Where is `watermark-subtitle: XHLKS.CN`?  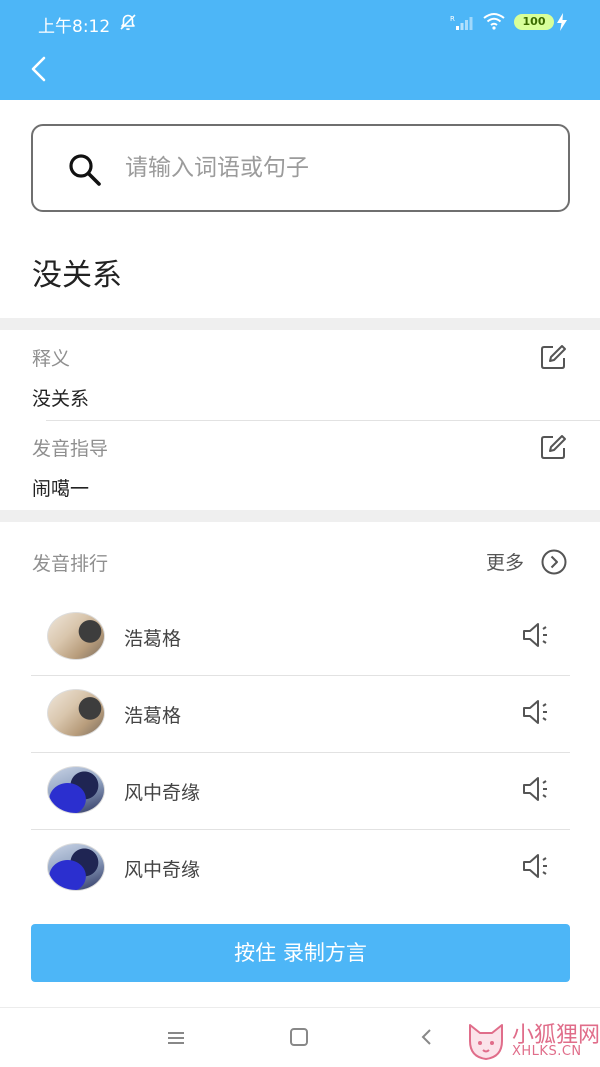
watermark-subtitle: XHLKS.CN is located at coordinates (547, 1051).